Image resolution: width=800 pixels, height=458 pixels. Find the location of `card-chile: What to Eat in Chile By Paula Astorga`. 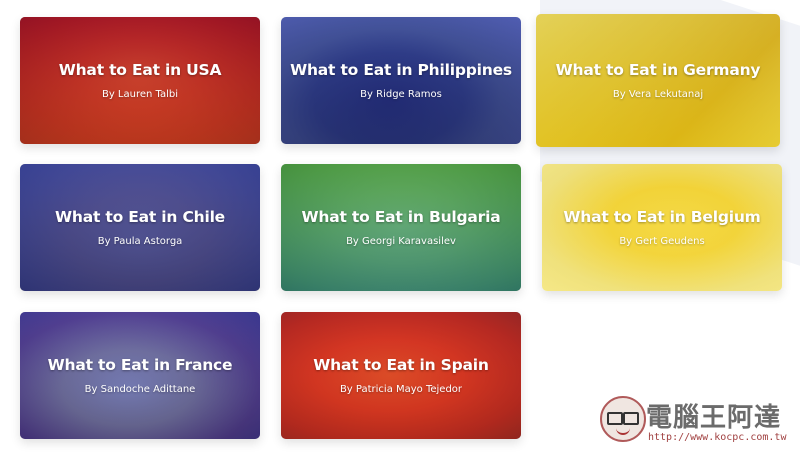

card-chile: What to Eat in Chile By Paula Astorga is located at coordinates (140, 227).